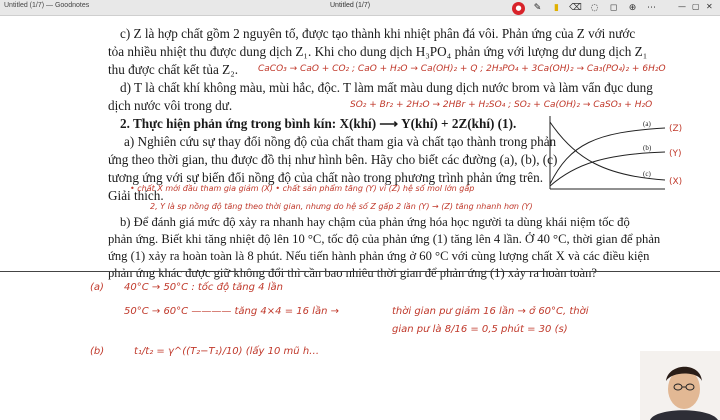  Describe the element at coordinates (97, 287) in the screenshot. I see `hw-label-a: (a)` at that location.